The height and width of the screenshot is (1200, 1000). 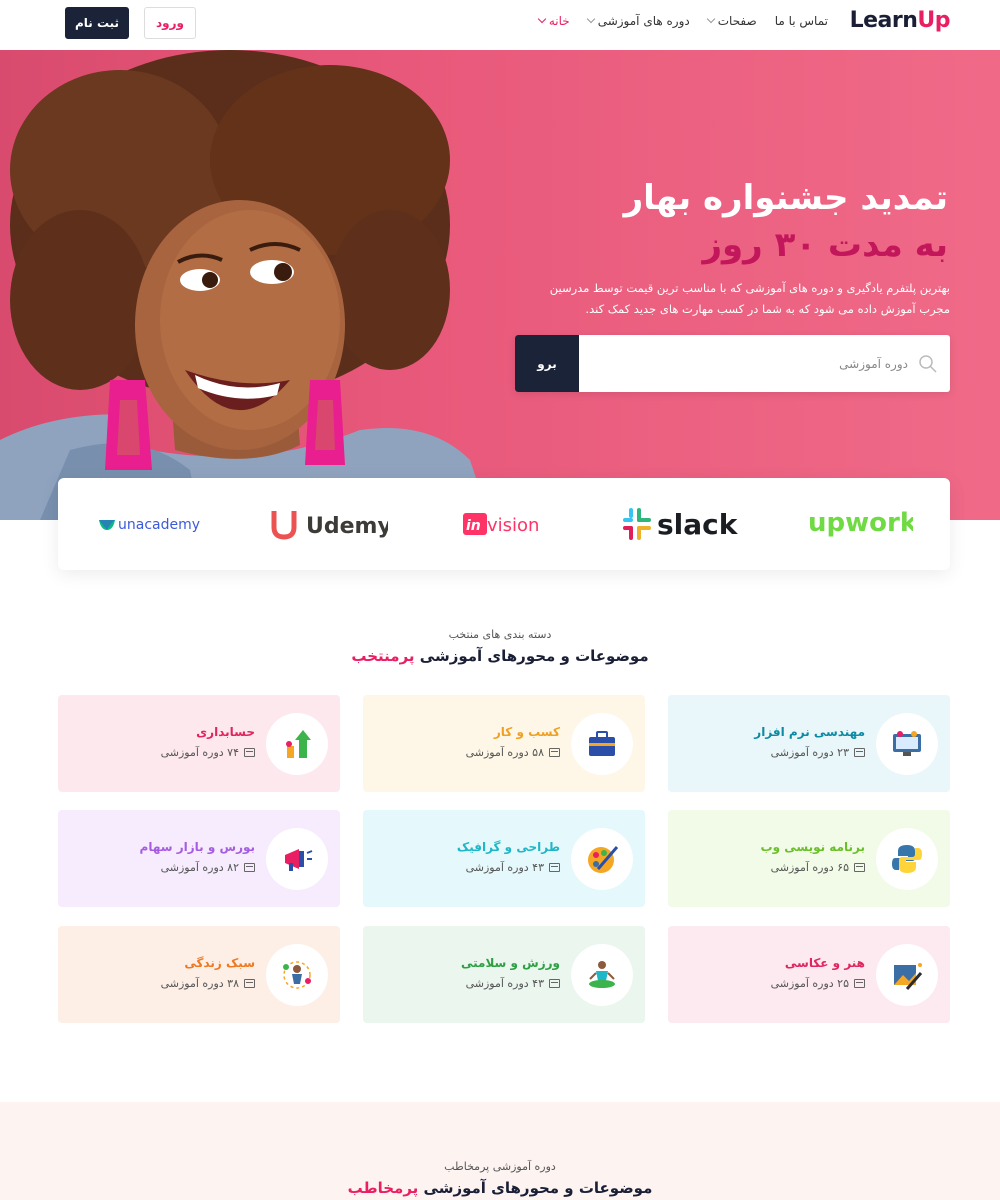 I want to click on yoga-icon, so click(x=602, y=975).